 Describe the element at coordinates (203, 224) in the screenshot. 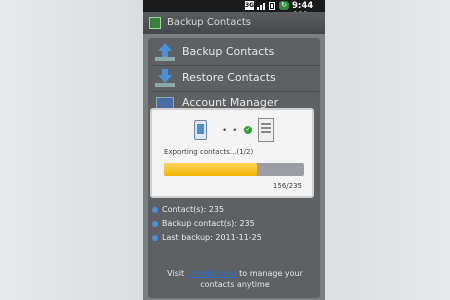

I see `info-backup-contacts: Backup contact(s): 235` at that location.